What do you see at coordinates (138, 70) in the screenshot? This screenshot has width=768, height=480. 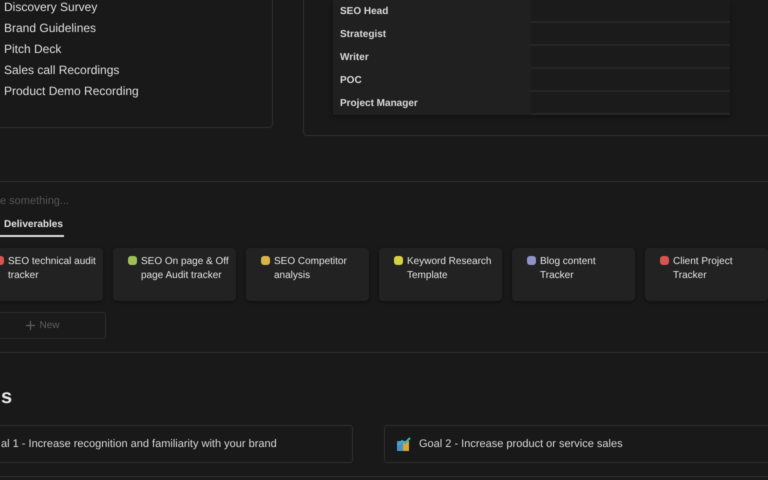 I see `resource-link: Sales call Recordings` at bounding box center [138, 70].